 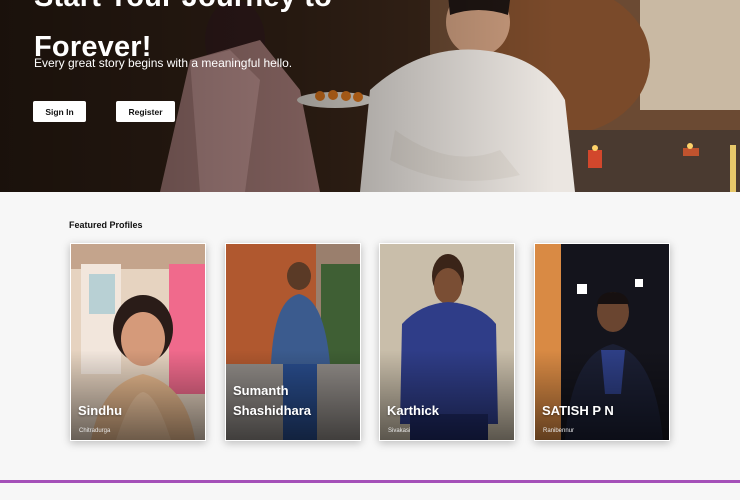 I want to click on hero-title-line1: Start Your Journey to, so click(x=183, y=6).